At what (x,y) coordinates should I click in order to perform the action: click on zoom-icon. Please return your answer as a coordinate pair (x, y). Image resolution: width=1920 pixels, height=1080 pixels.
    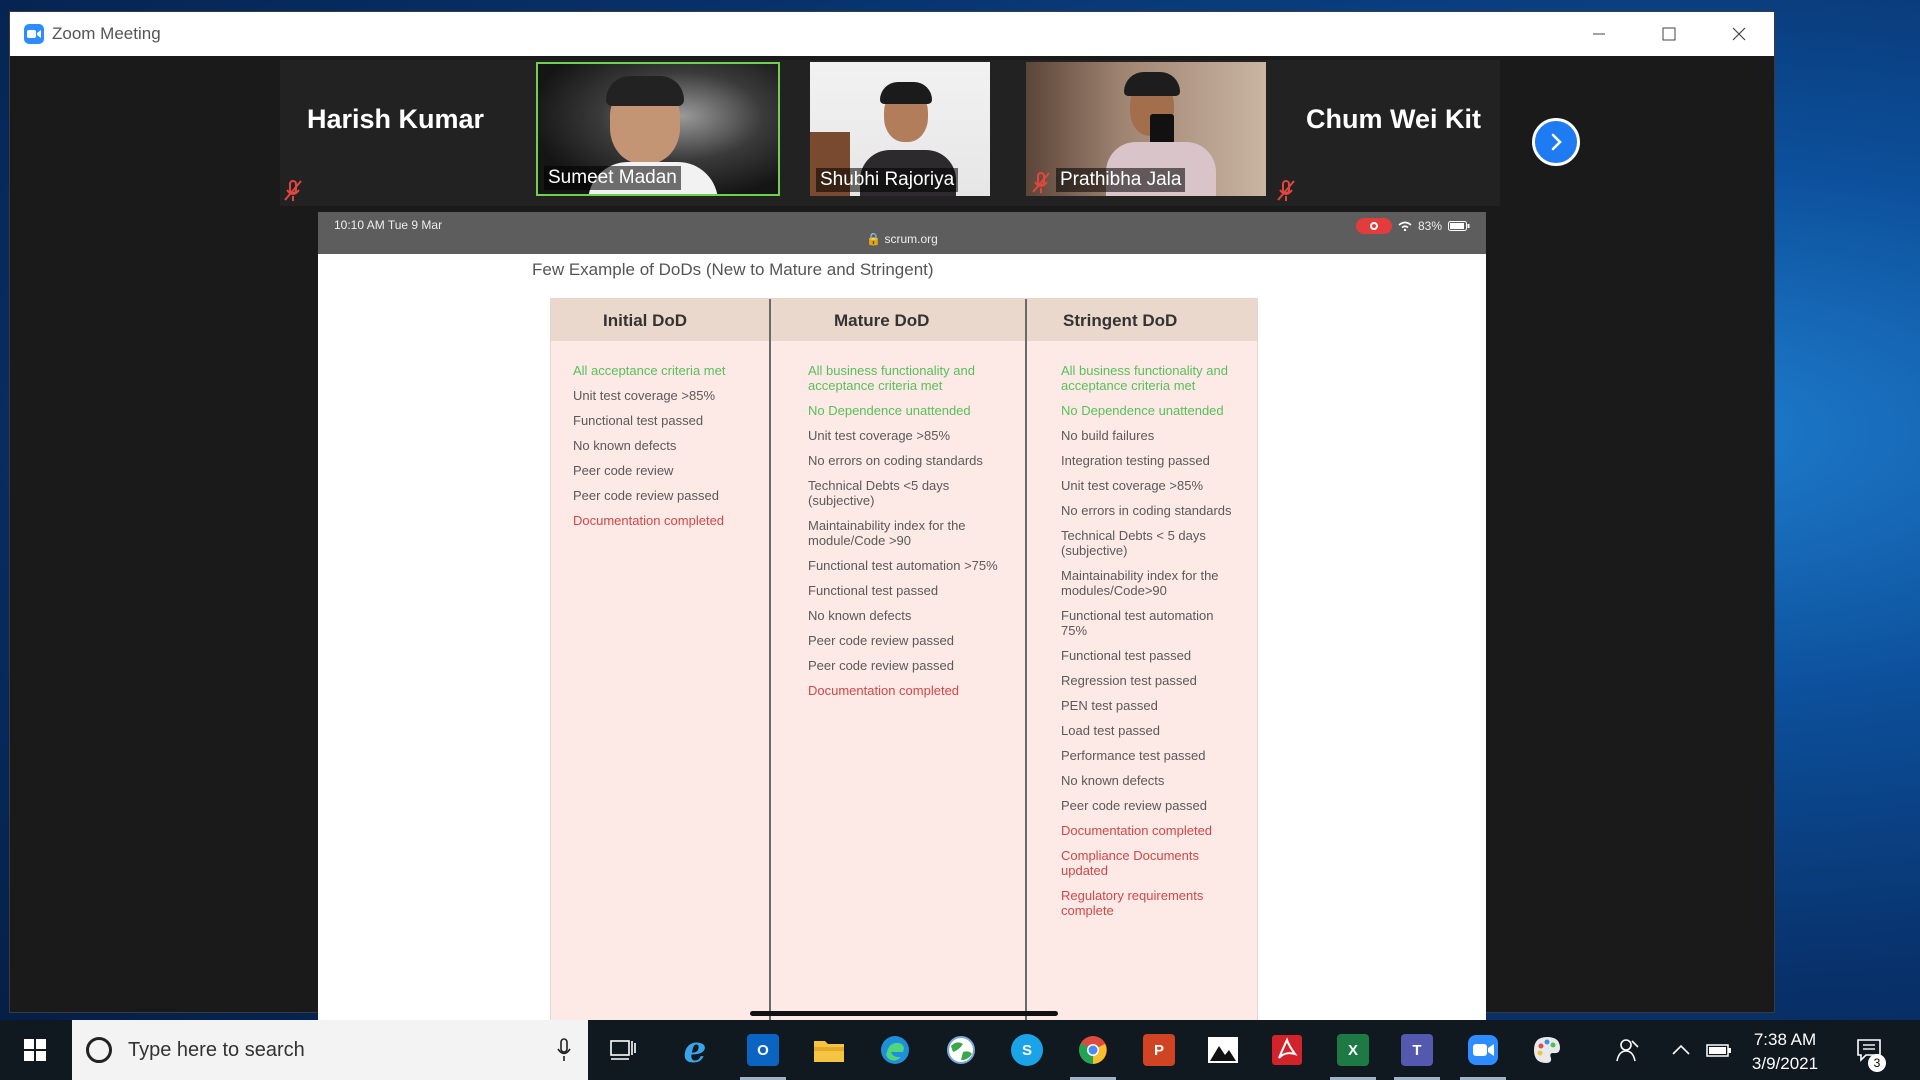
    Looking at the image, I should click on (1483, 1050).